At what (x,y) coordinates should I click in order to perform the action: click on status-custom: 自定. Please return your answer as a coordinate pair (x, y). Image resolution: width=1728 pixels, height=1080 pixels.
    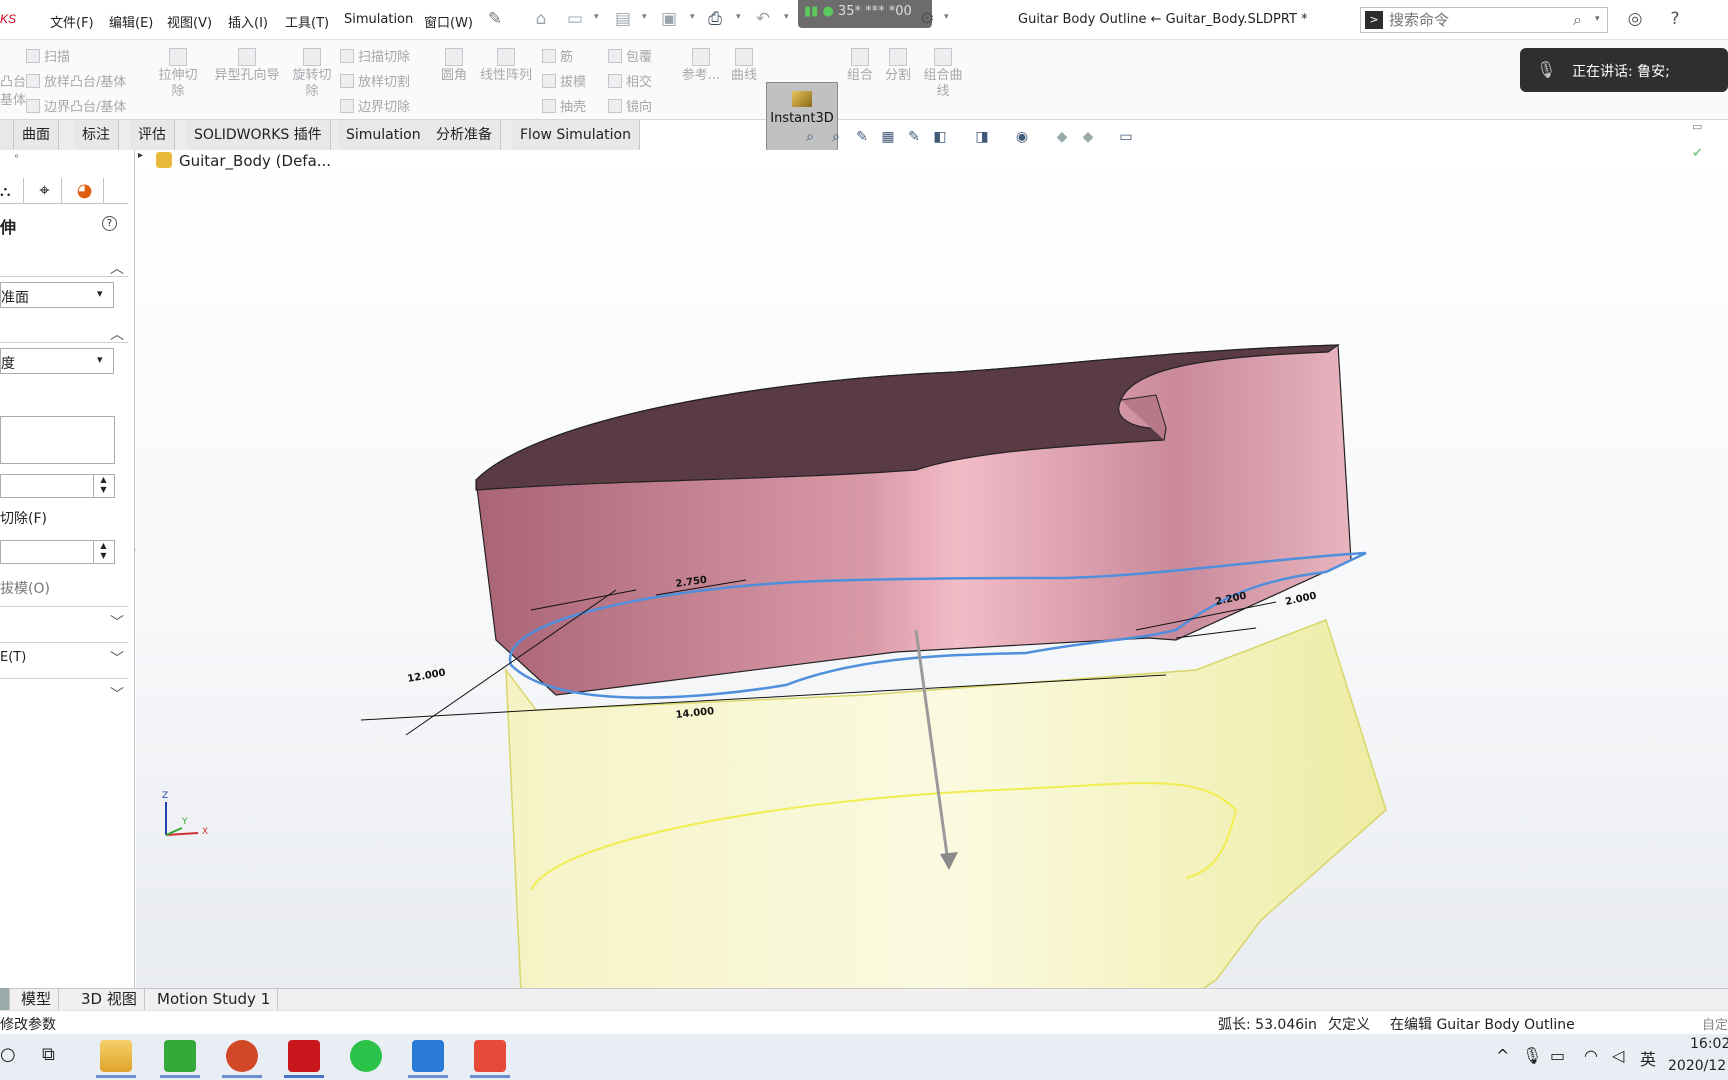
    Looking at the image, I should click on (1715, 1023).